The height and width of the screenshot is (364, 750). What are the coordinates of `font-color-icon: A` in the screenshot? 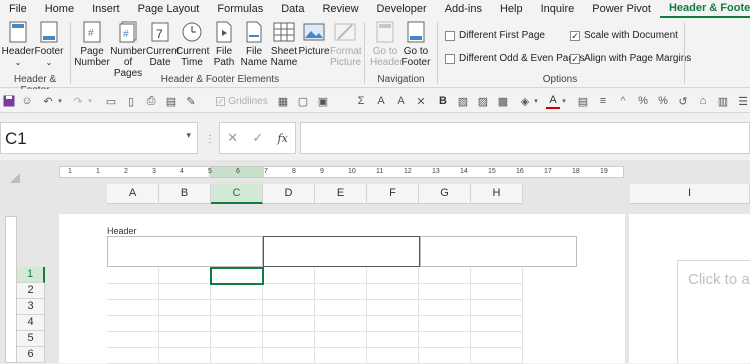 It's located at (553, 101).